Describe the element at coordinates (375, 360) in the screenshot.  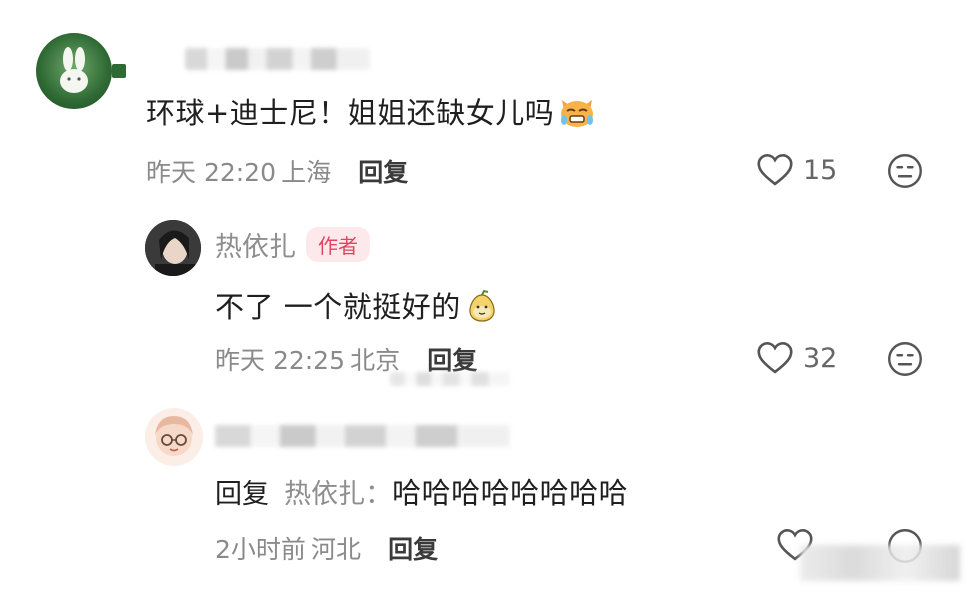
I see `comment-location: 北京` at that location.